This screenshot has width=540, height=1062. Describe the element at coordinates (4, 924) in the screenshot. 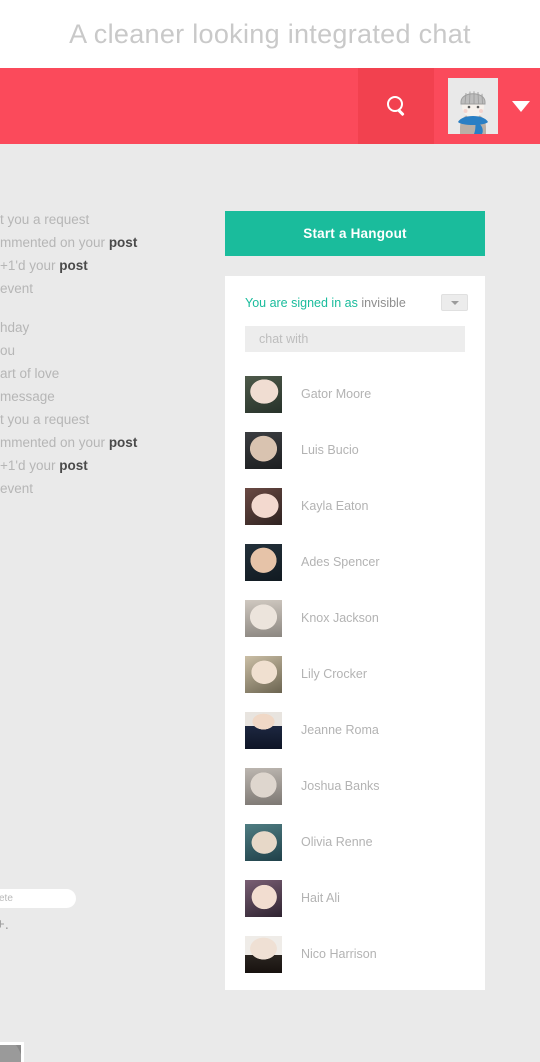

I see `plus-fragment-text: +.` at that location.